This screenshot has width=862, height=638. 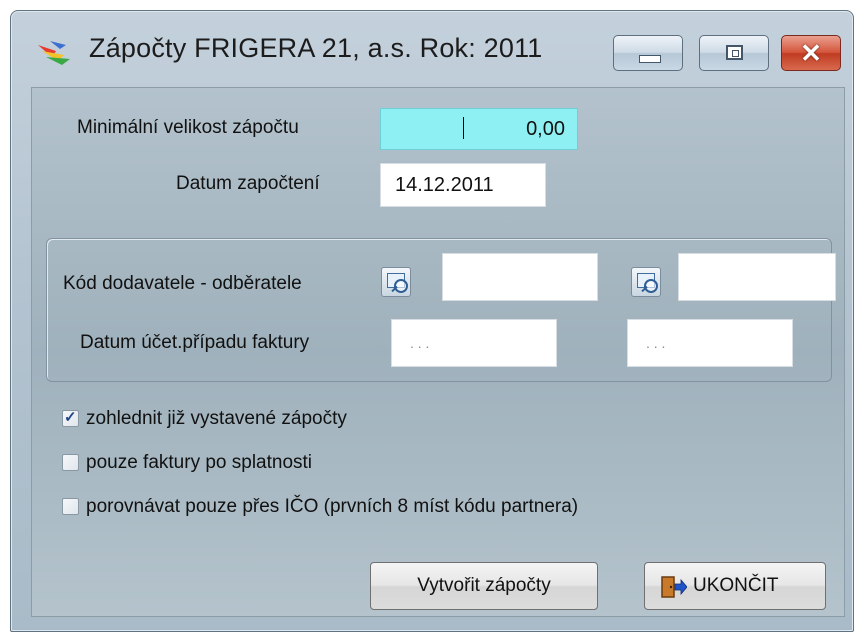 I want to click on code-label: Kód dodavatele - odběratele, so click(x=182, y=283).